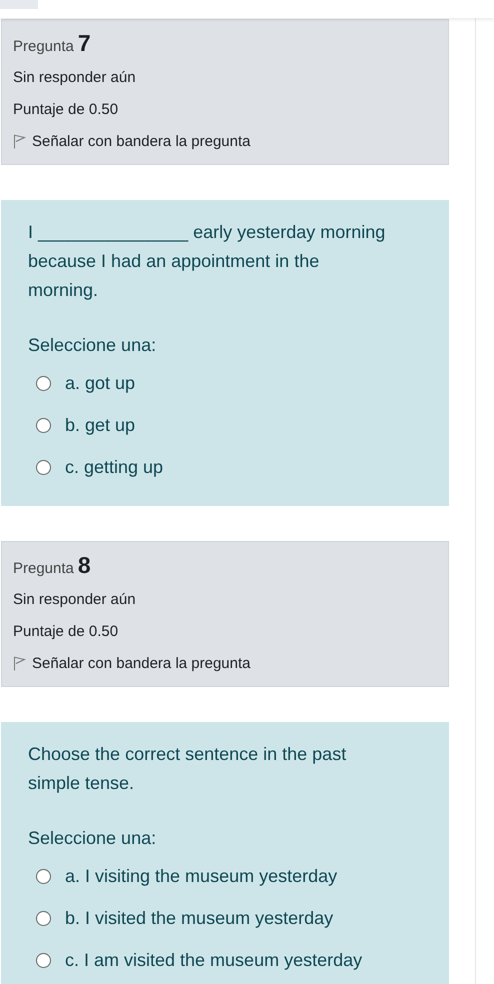 The height and width of the screenshot is (984, 494). Describe the element at coordinates (201, 876) in the screenshot. I see `option-label: a. I visiting the museum yesterday` at that location.